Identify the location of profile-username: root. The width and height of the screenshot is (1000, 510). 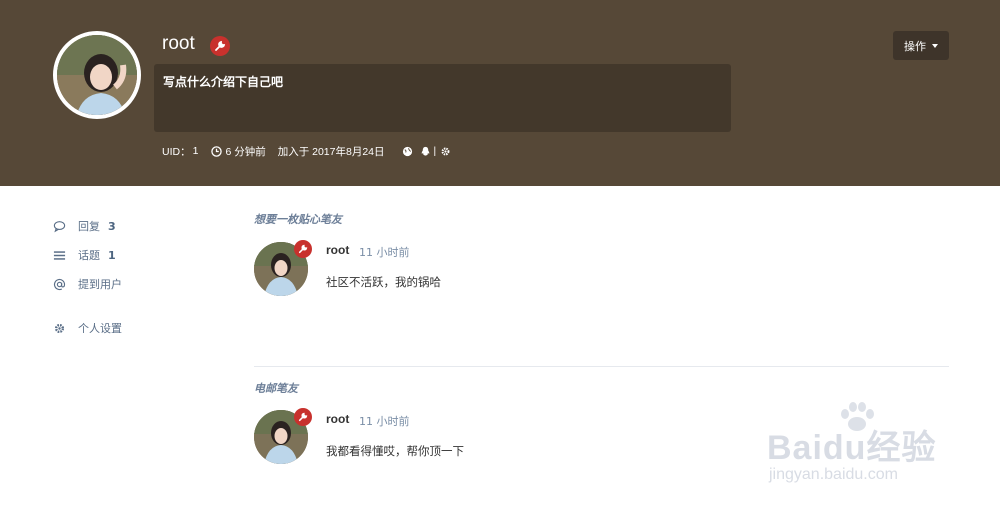
(178, 43).